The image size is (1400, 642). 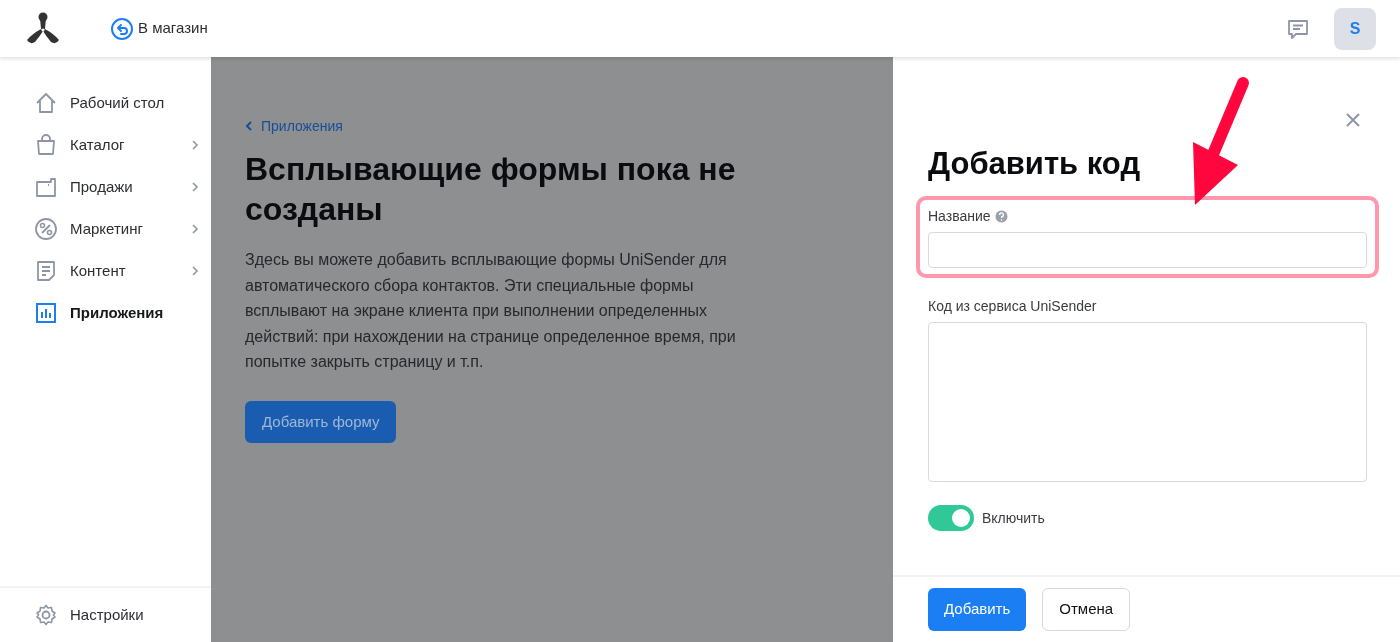 I want to click on sidebar-item: Настройки, so click(x=78, y=615).